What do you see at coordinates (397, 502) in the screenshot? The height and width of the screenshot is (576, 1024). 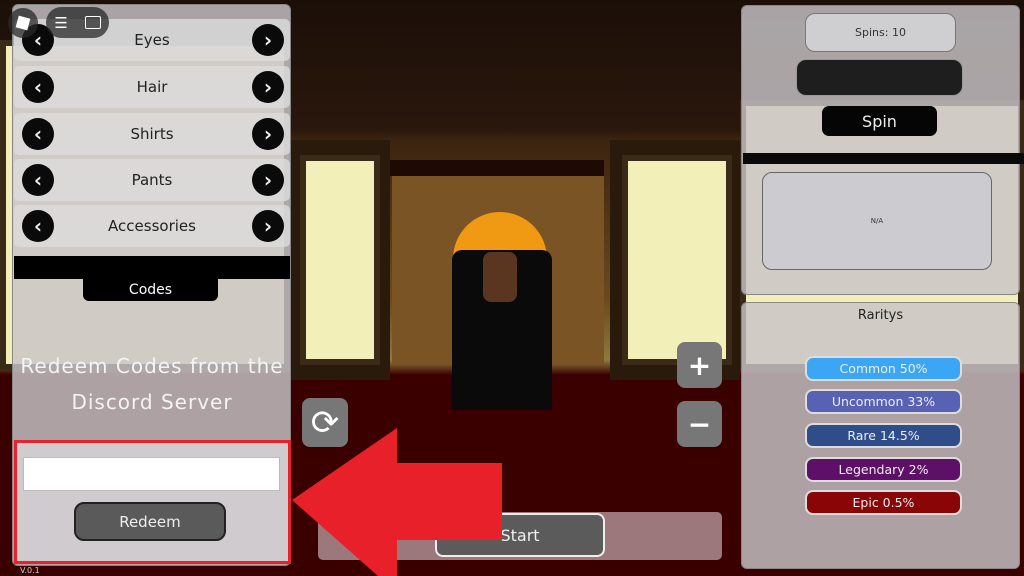 I see `arrow-shape` at bounding box center [397, 502].